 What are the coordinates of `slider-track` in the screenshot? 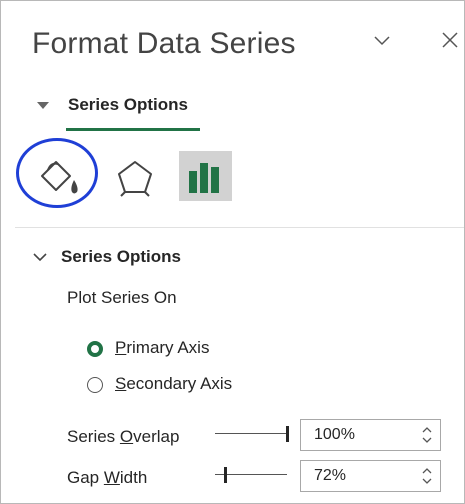 It's located at (251, 433).